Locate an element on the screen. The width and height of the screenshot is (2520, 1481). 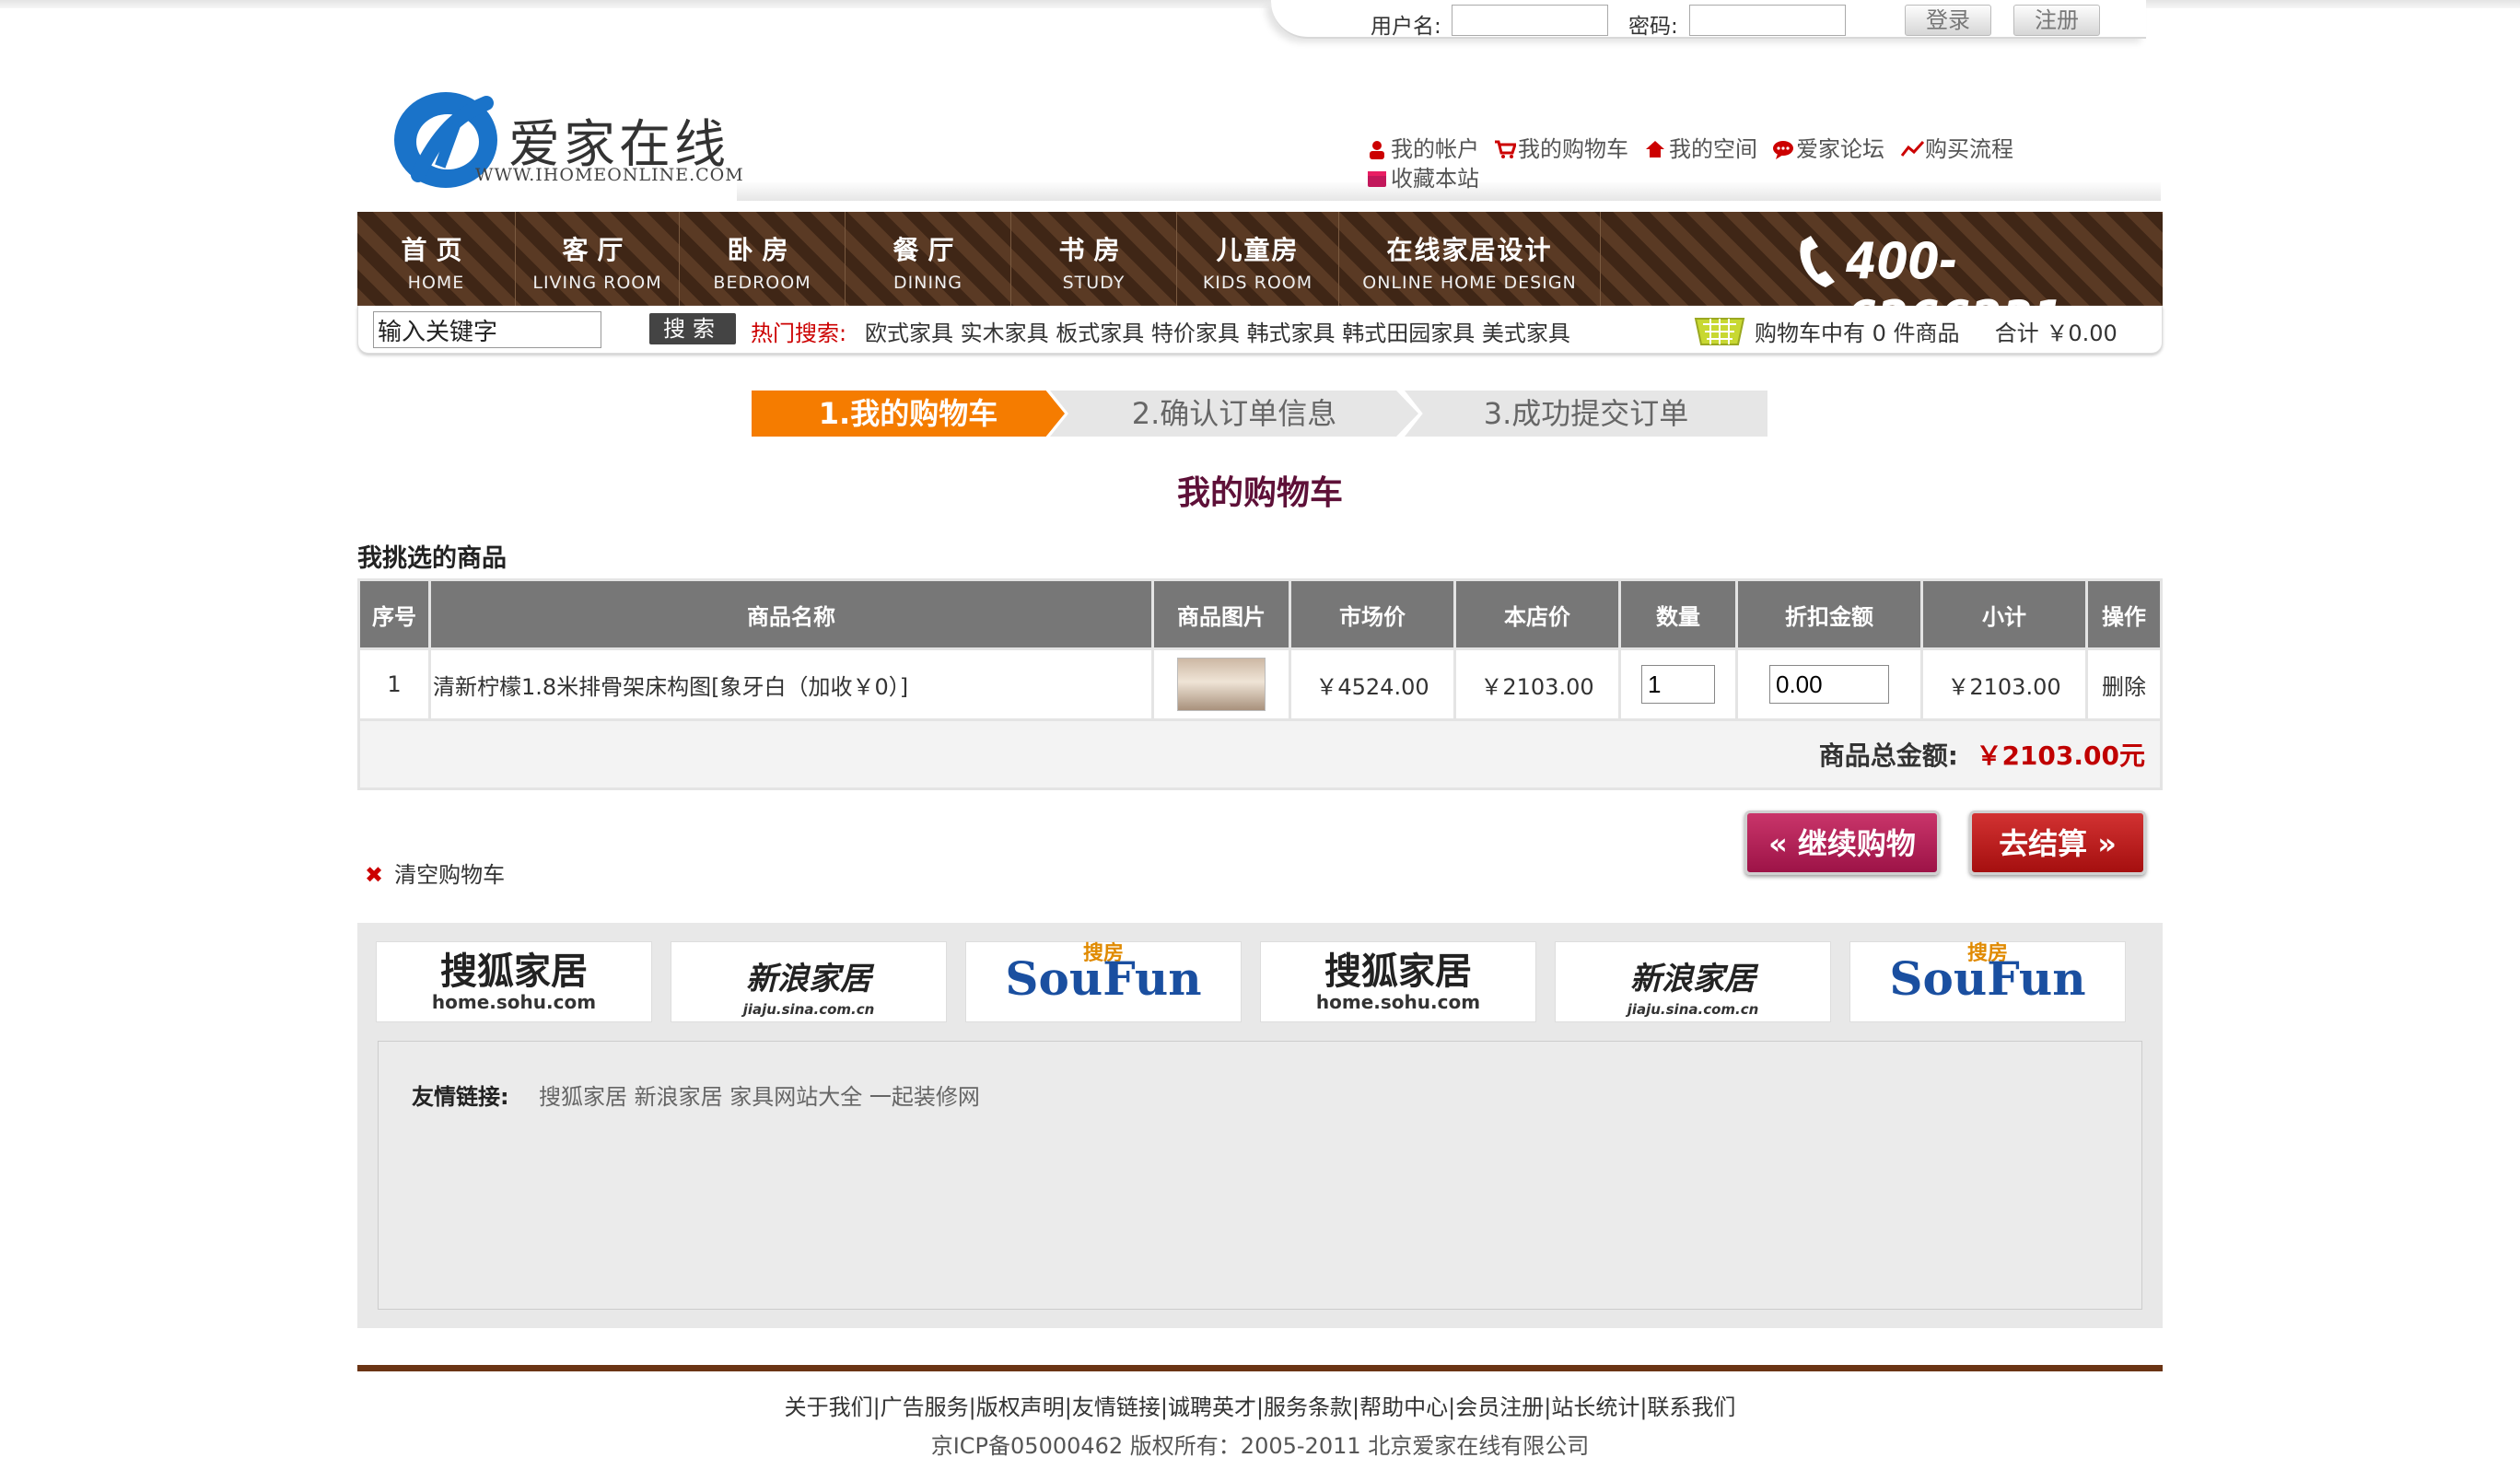
footer-link: 服务条款 is located at coordinates (1308, 1407).